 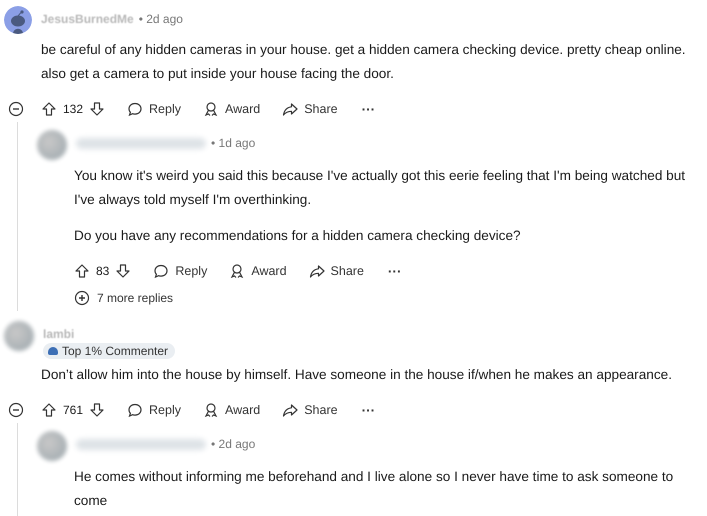 What do you see at coordinates (233, 143) in the screenshot?
I see `comment-time: • 1d ago` at bounding box center [233, 143].